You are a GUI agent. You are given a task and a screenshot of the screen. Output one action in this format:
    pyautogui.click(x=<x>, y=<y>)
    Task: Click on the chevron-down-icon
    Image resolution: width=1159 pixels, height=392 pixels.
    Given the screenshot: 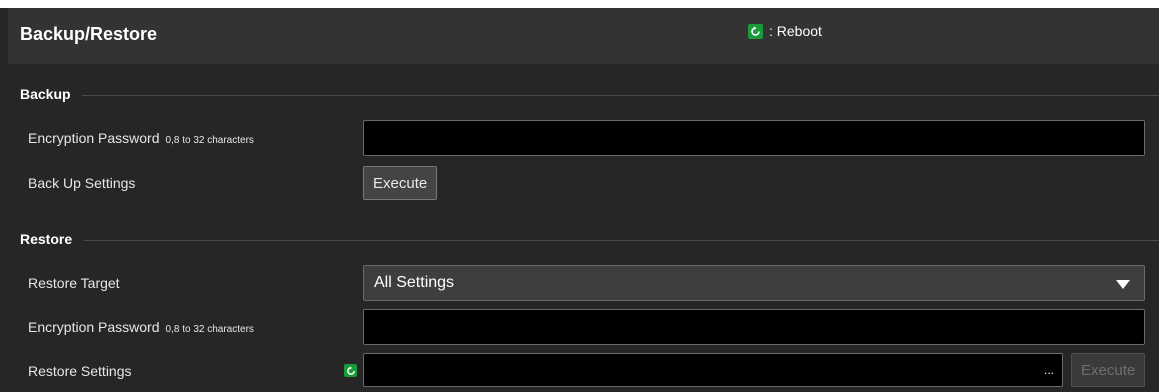 What is the action you would take?
    pyautogui.click(x=1123, y=284)
    